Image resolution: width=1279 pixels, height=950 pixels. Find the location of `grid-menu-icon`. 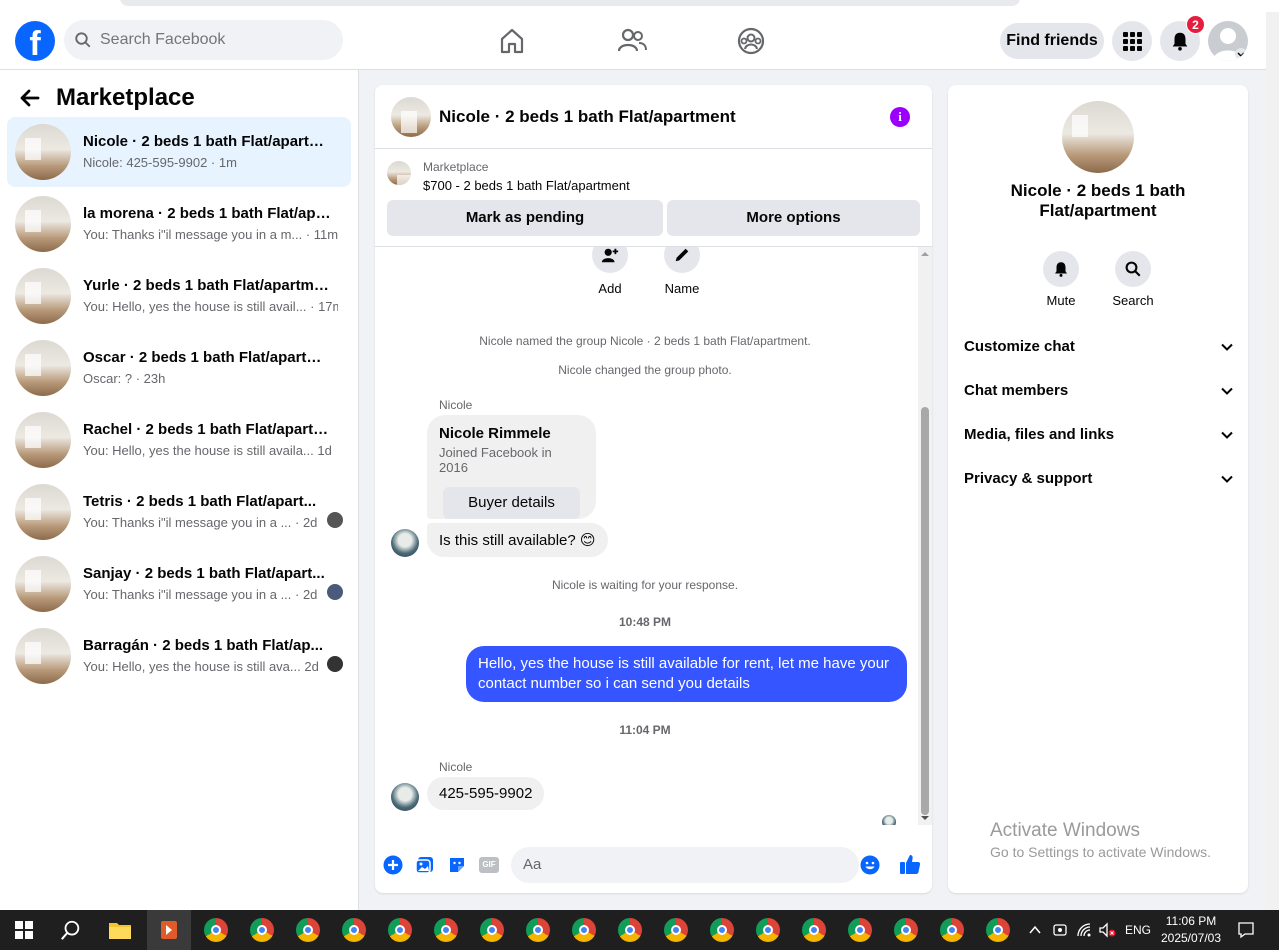

grid-menu-icon is located at coordinates (1132, 41).